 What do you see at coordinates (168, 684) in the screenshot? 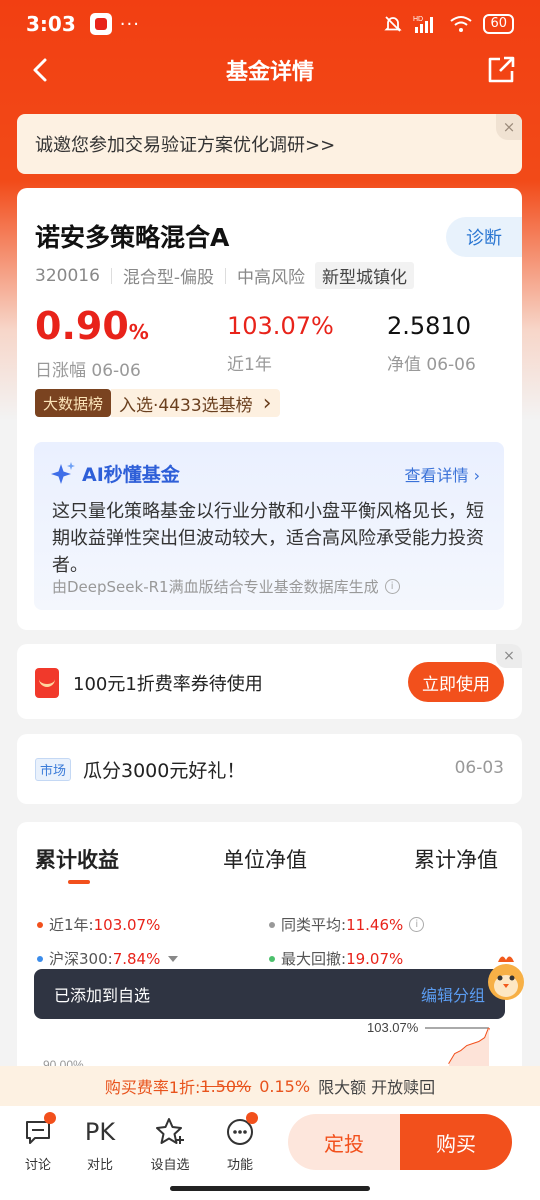
I see `coupon-text: 100元1折费率券待使用` at bounding box center [168, 684].